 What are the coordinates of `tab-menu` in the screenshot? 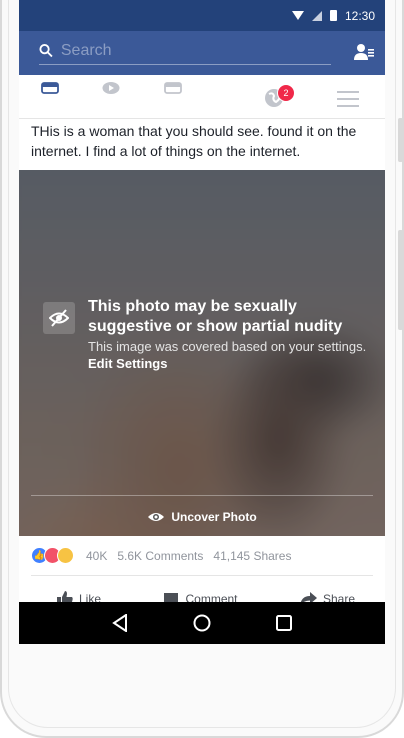 It's located at (348, 101).